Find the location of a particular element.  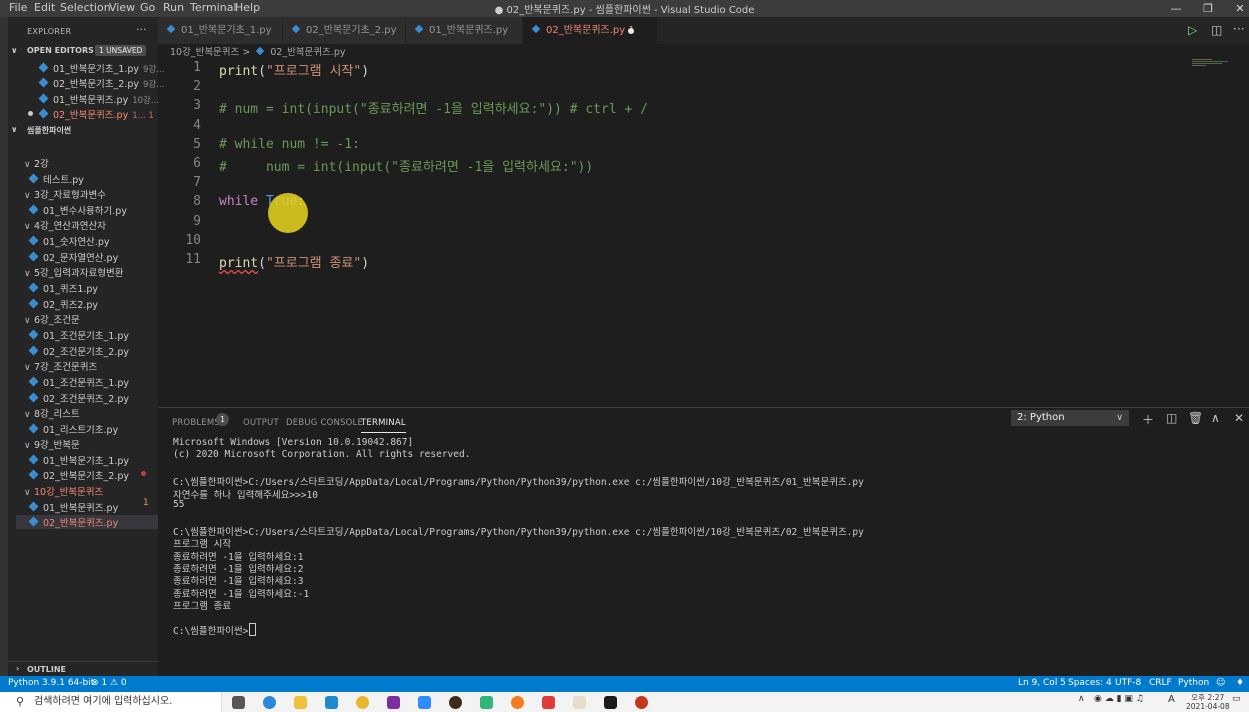

vscode-icon is located at coordinates (331, 702).